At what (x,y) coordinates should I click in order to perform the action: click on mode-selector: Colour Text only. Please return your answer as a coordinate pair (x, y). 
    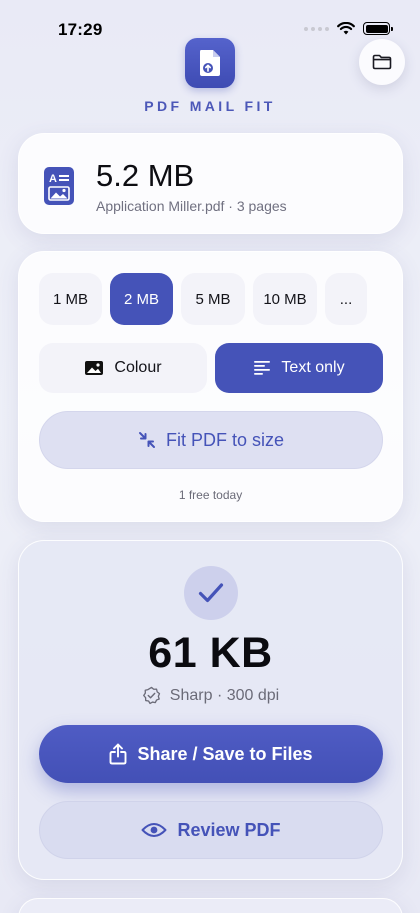
    Looking at the image, I should click on (211, 368).